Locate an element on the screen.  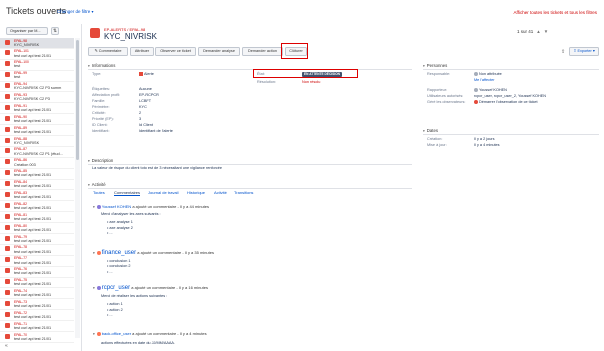
share-icon: ⇪ is located at coordinates (563, 52).